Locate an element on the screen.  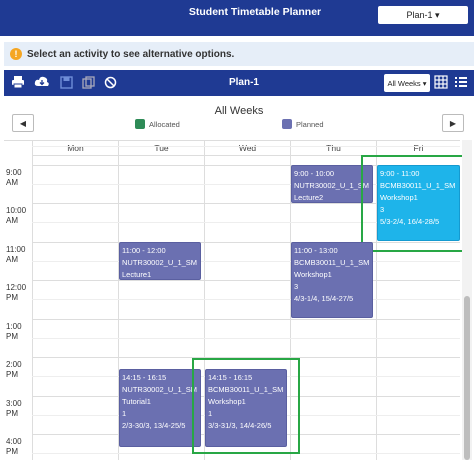
time-label: 3:00 PM is located at coordinates (14, 408).